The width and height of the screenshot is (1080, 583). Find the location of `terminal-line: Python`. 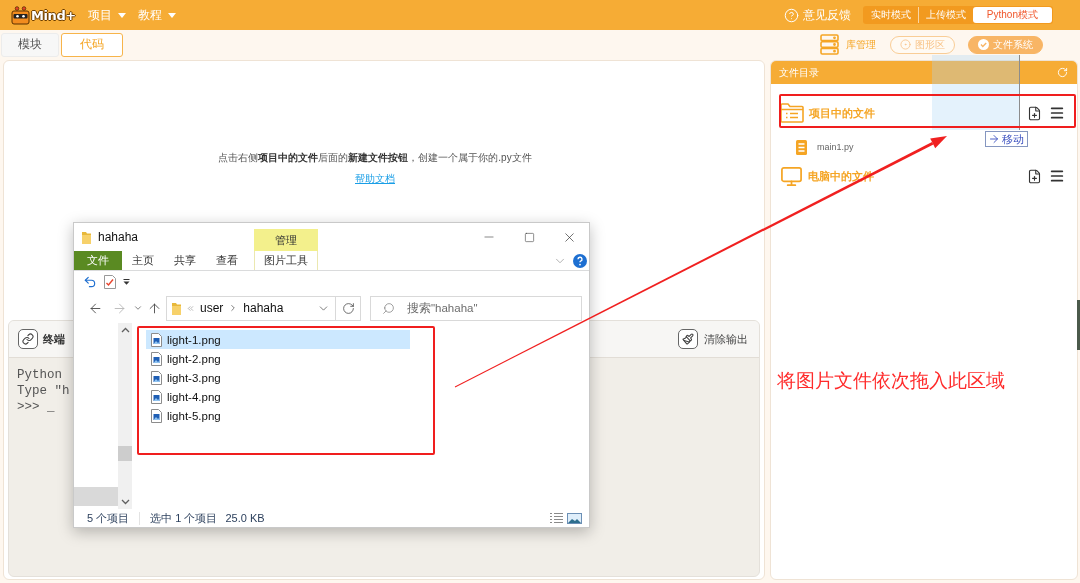

terminal-line: Python is located at coordinates (39, 375).